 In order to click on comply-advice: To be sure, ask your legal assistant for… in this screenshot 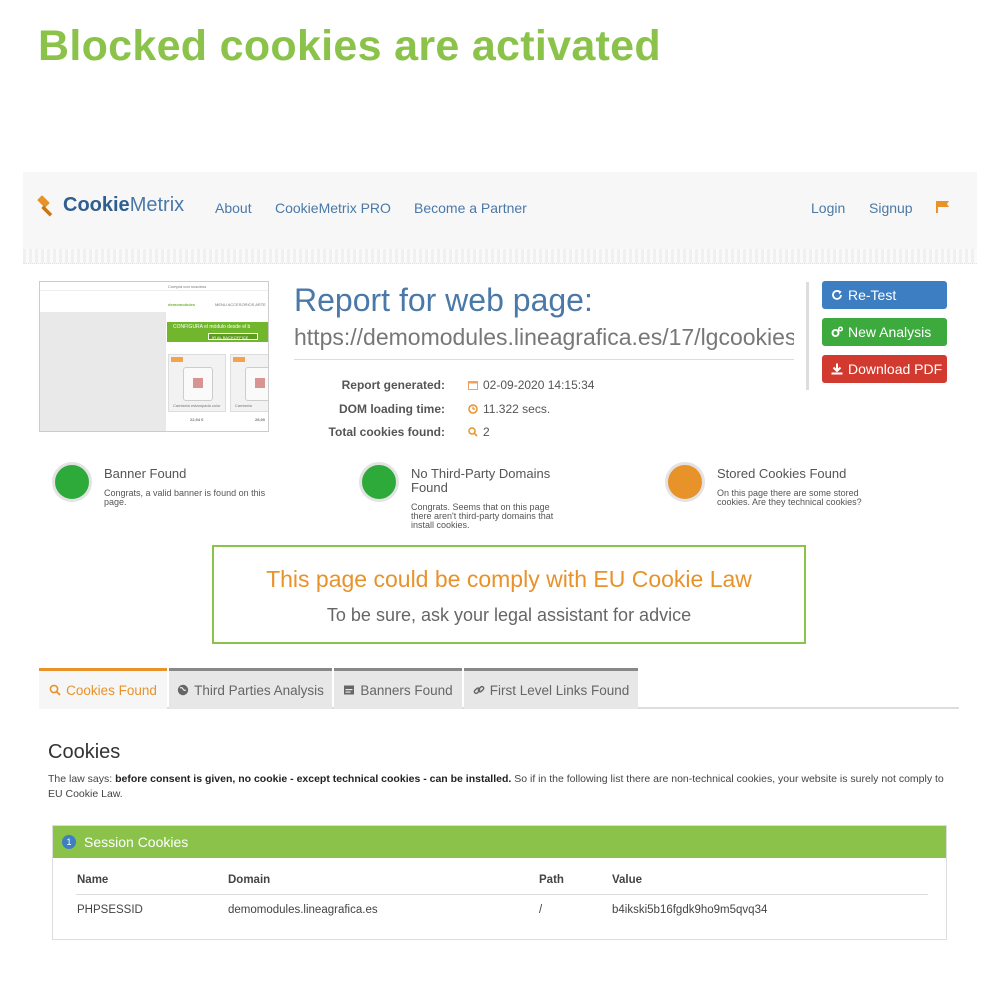, I will do `click(509, 615)`.